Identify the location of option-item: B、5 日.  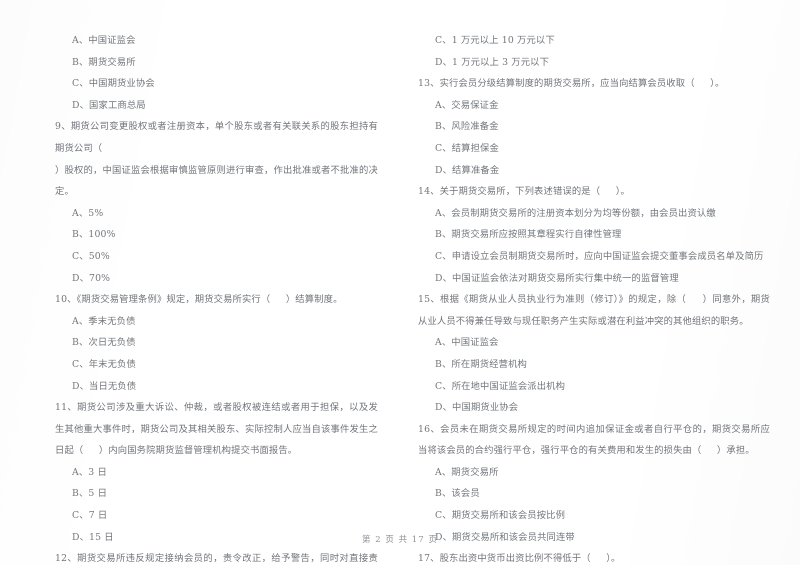
(216, 494).